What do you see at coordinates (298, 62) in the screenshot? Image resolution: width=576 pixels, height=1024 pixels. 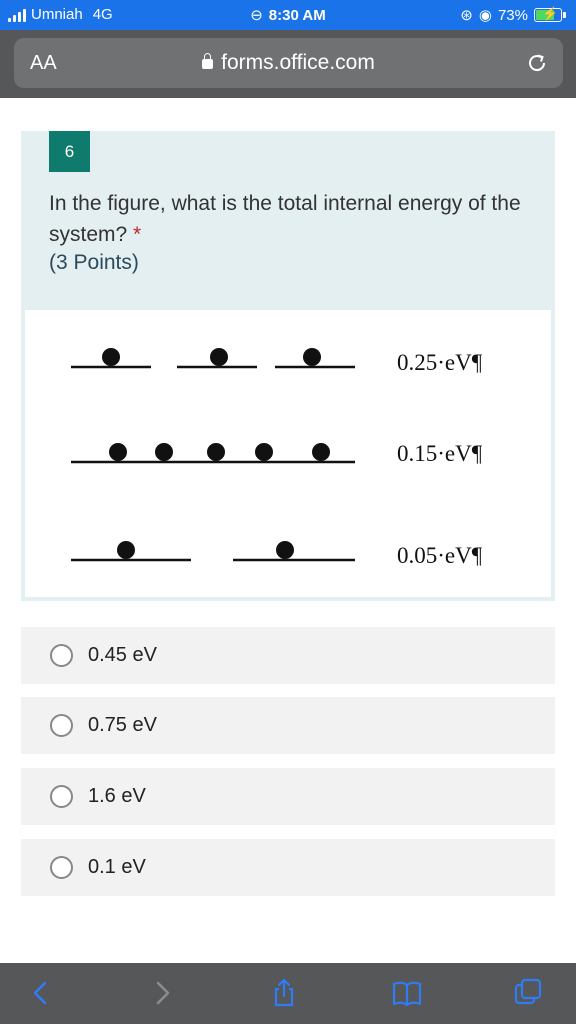 I see `url-text: forms.office.com` at bounding box center [298, 62].